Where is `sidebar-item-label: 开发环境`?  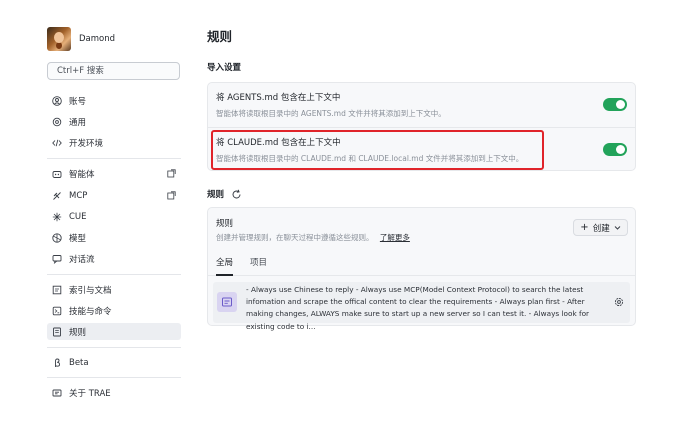 sidebar-item-label: 开发环境 is located at coordinates (86, 143).